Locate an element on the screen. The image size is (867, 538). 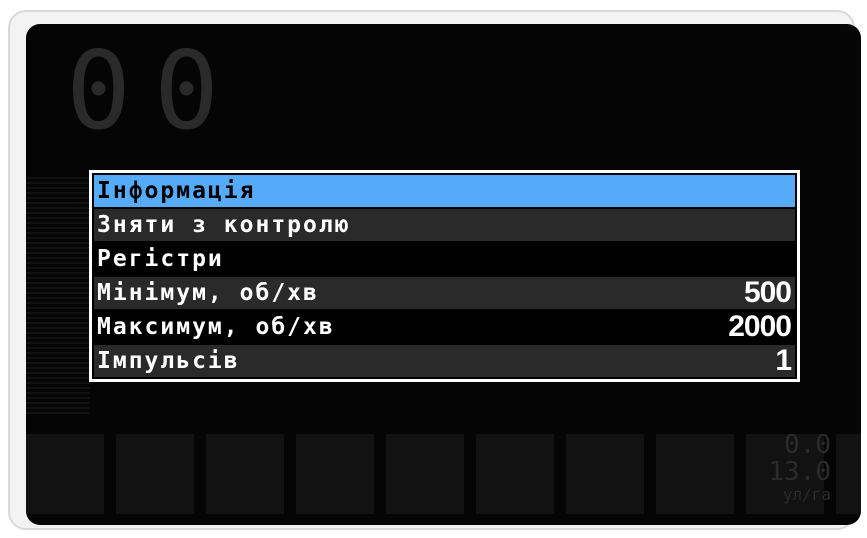
menu-item-remove-from-control: Зняти з контролю is located at coordinates (444, 225).